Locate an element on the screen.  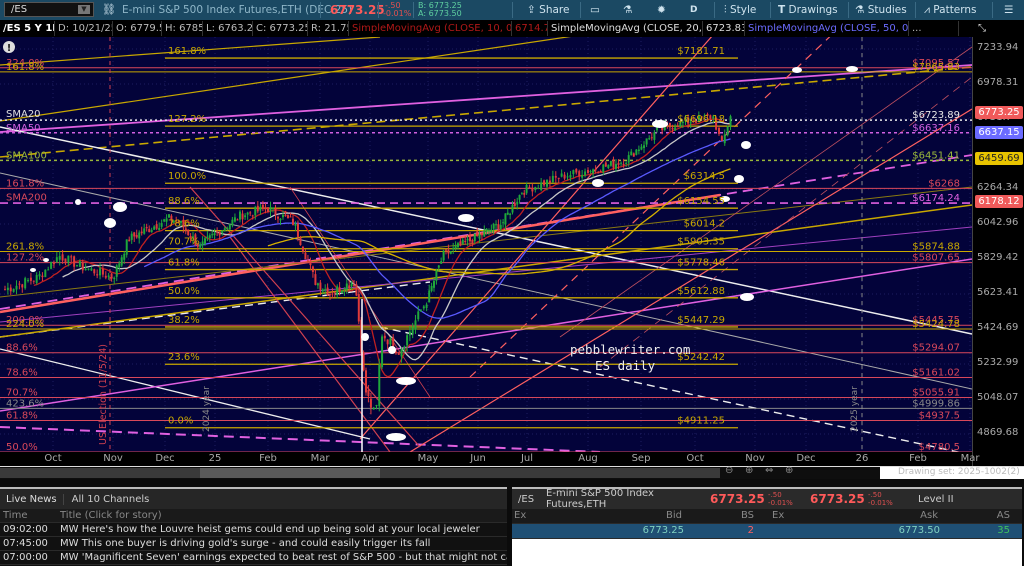
alert-icon: ▭ is located at coordinates (595, 10).